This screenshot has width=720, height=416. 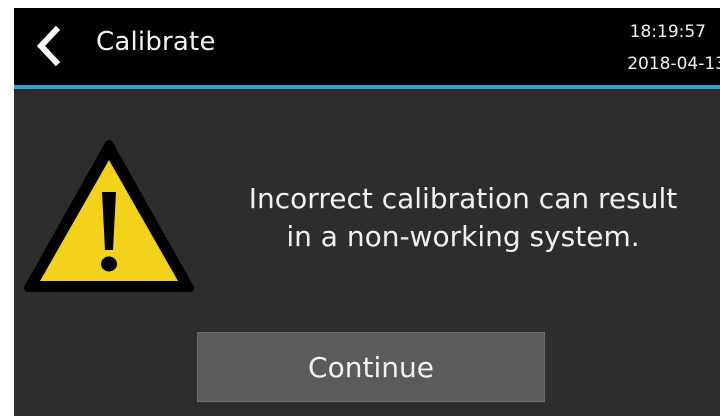 What do you see at coordinates (109, 216) in the screenshot?
I see `warning-triangle-icon` at bounding box center [109, 216].